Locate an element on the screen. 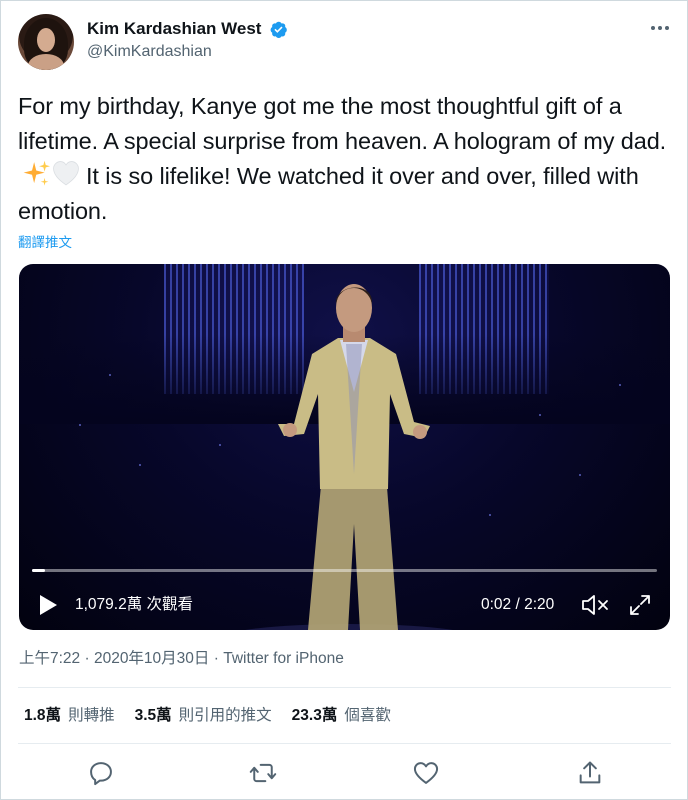 The width and height of the screenshot is (688, 800). likes-label: 個喜歡 is located at coordinates (367, 715).